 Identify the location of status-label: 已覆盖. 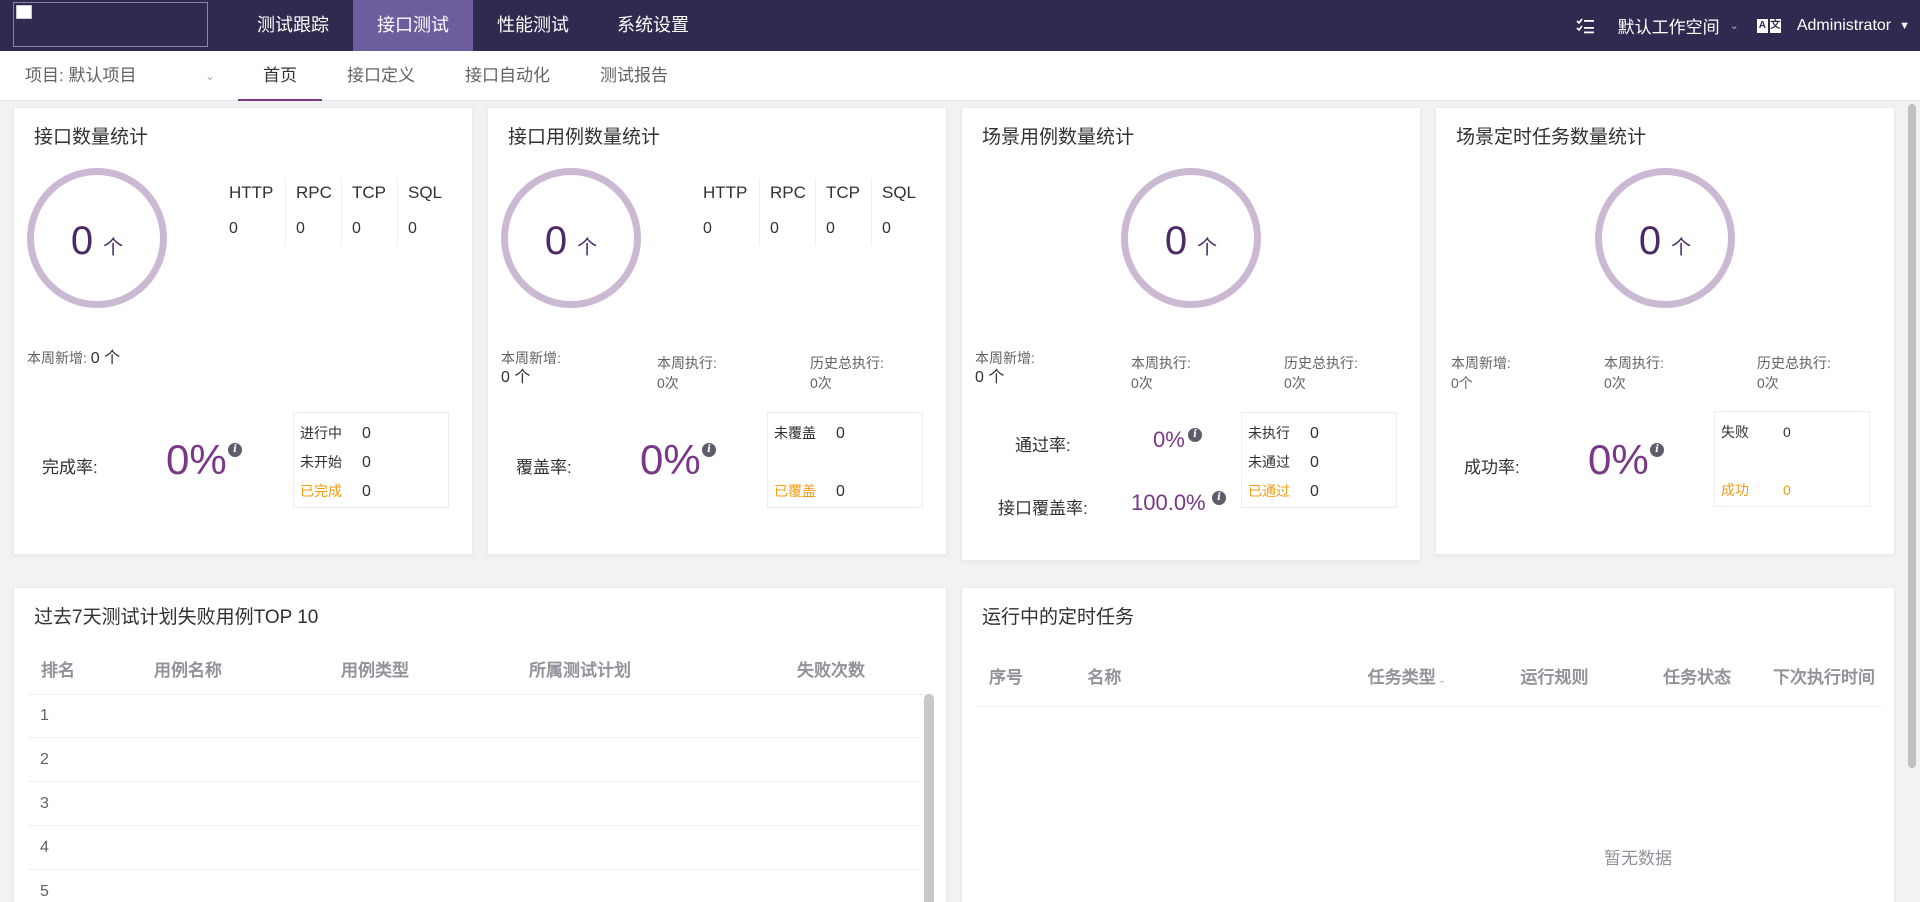
(795, 491).